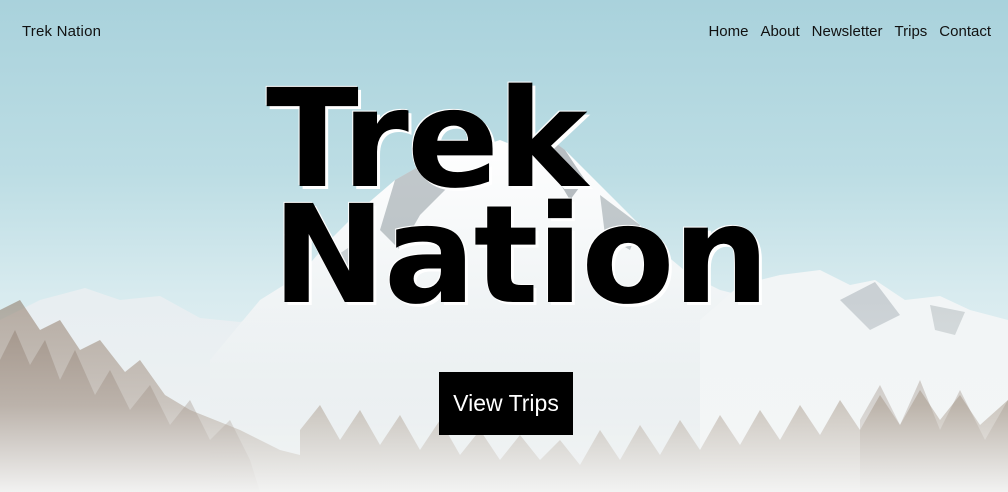  Describe the element at coordinates (965, 31) in the screenshot. I see `nav-link-contact: Contact` at that location.